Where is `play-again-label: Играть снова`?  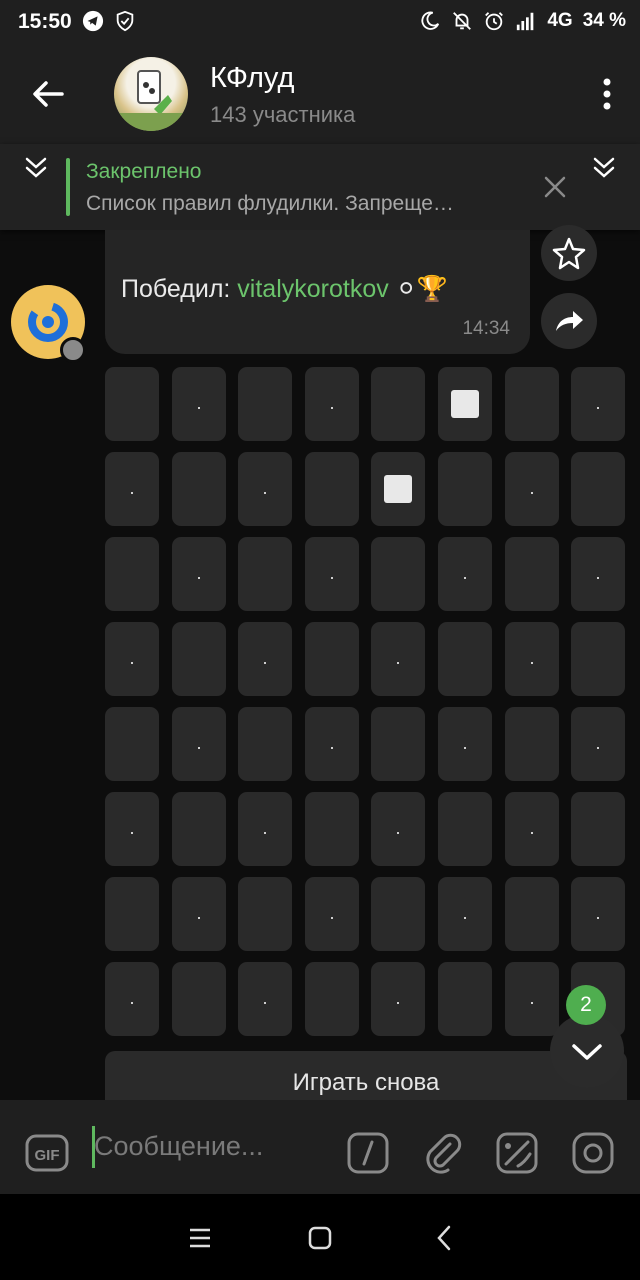
play-again-label: Играть снова is located at coordinates (366, 1082).